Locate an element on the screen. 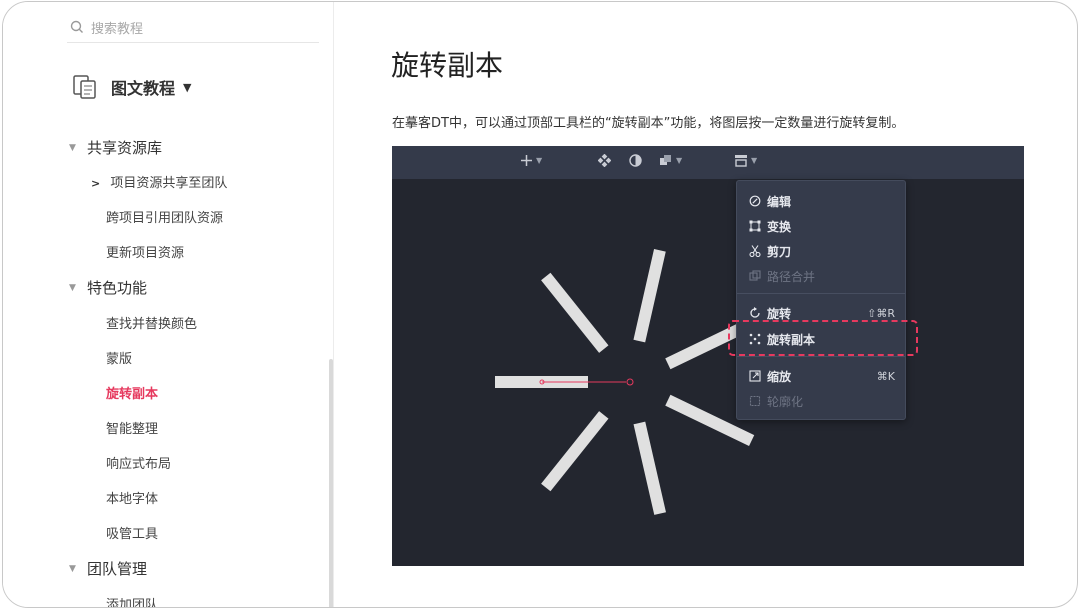 The width and height of the screenshot is (1080, 609). menu-item-label: 编辑 is located at coordinates (779, 201).